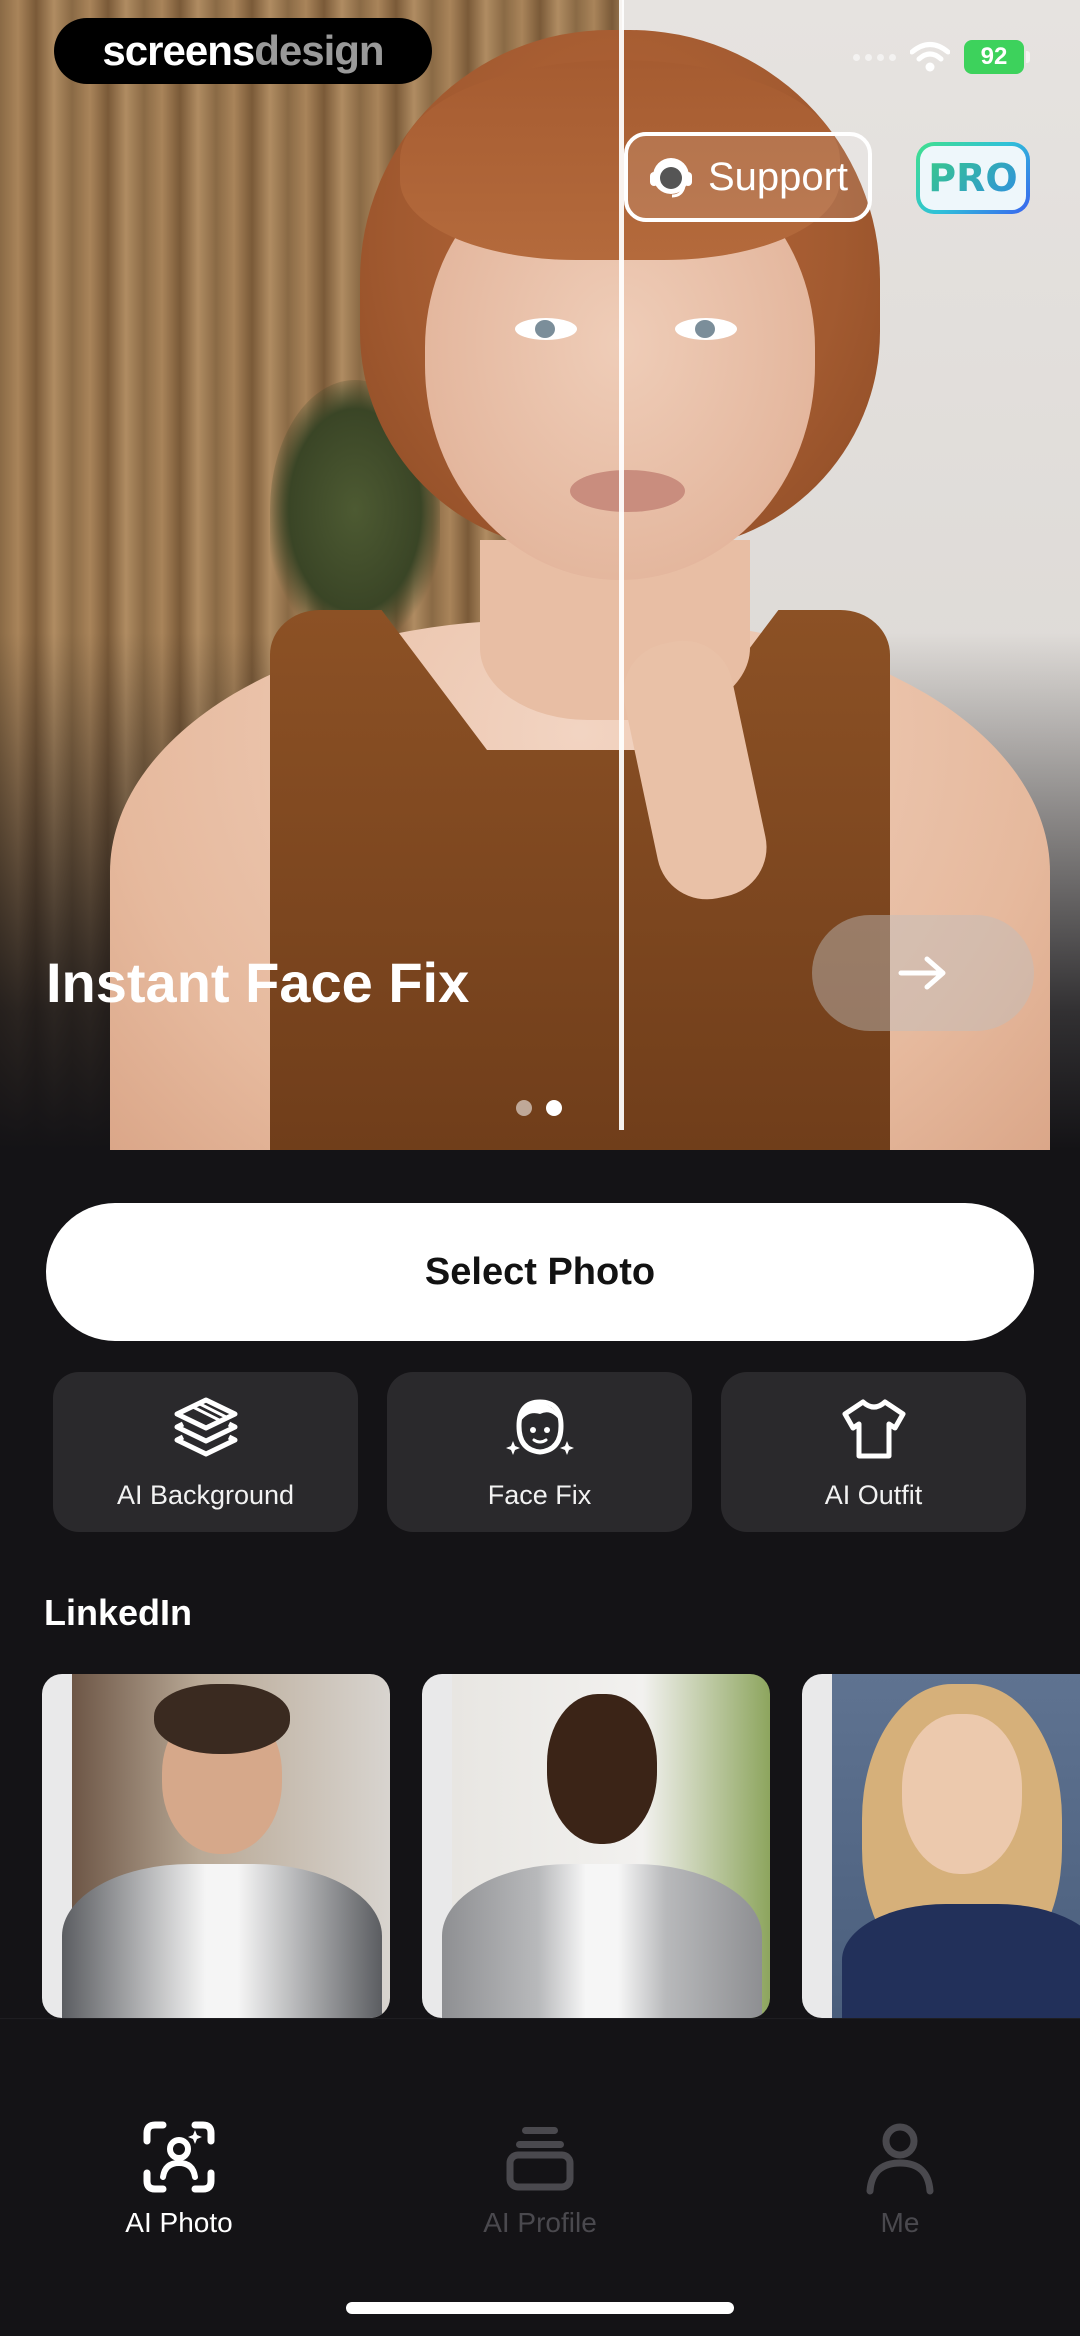 The image size is (1080, 2336). Describe the element at coordinates (930, 57) in the screenshot. I see `wifi-icon` at that location.